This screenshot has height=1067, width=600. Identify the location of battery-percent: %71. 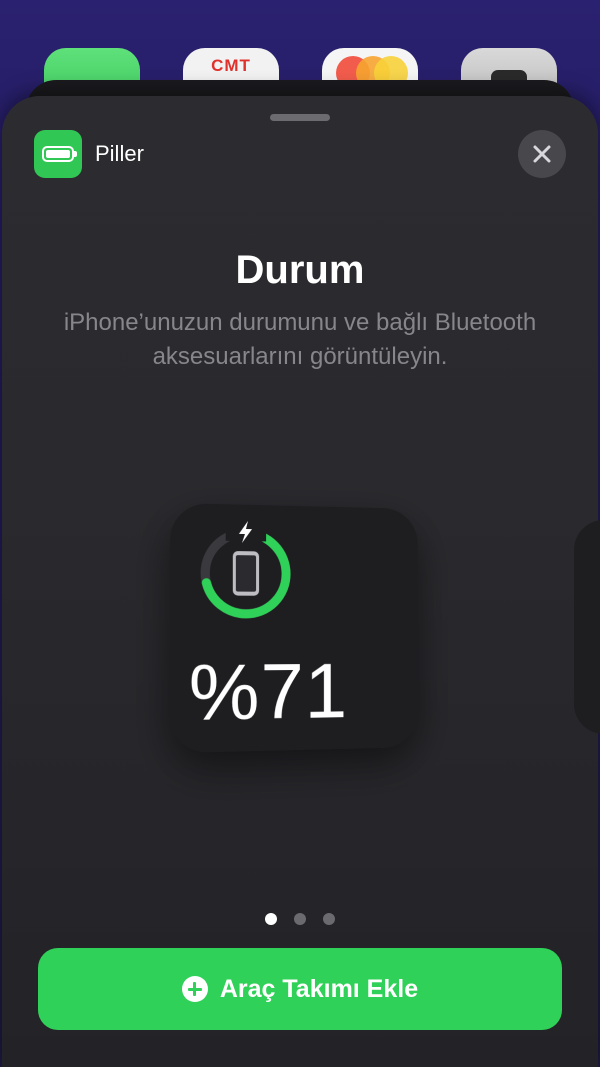
(268, 692).